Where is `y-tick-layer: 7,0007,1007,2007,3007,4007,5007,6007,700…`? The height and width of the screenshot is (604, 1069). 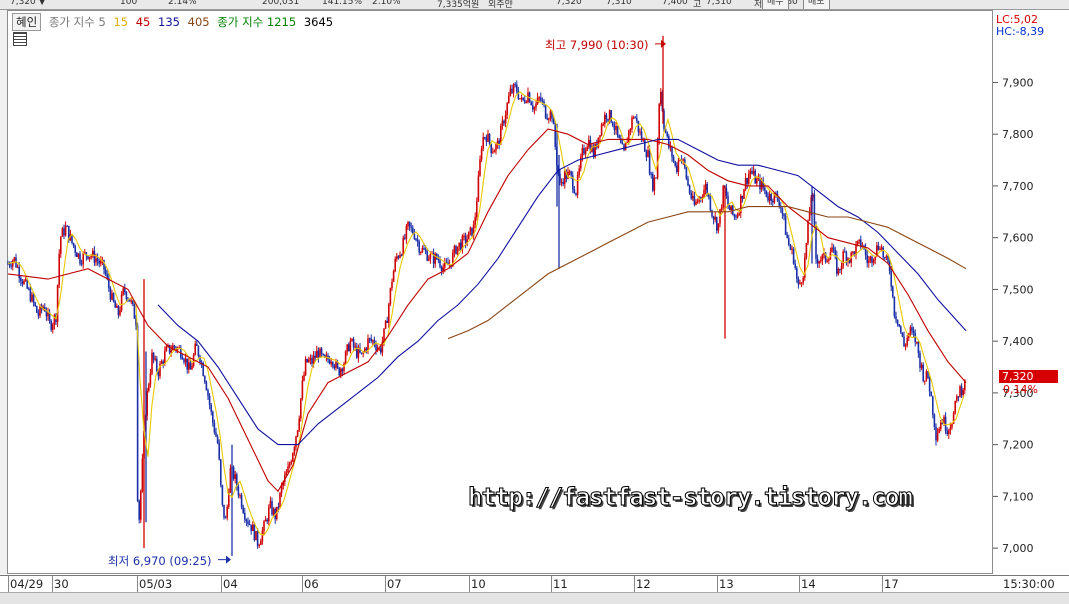
y-tick-layer: 7,0007,1007,2007,3007,4007,5007,6007,700… is located at coordinates (1013, 315).